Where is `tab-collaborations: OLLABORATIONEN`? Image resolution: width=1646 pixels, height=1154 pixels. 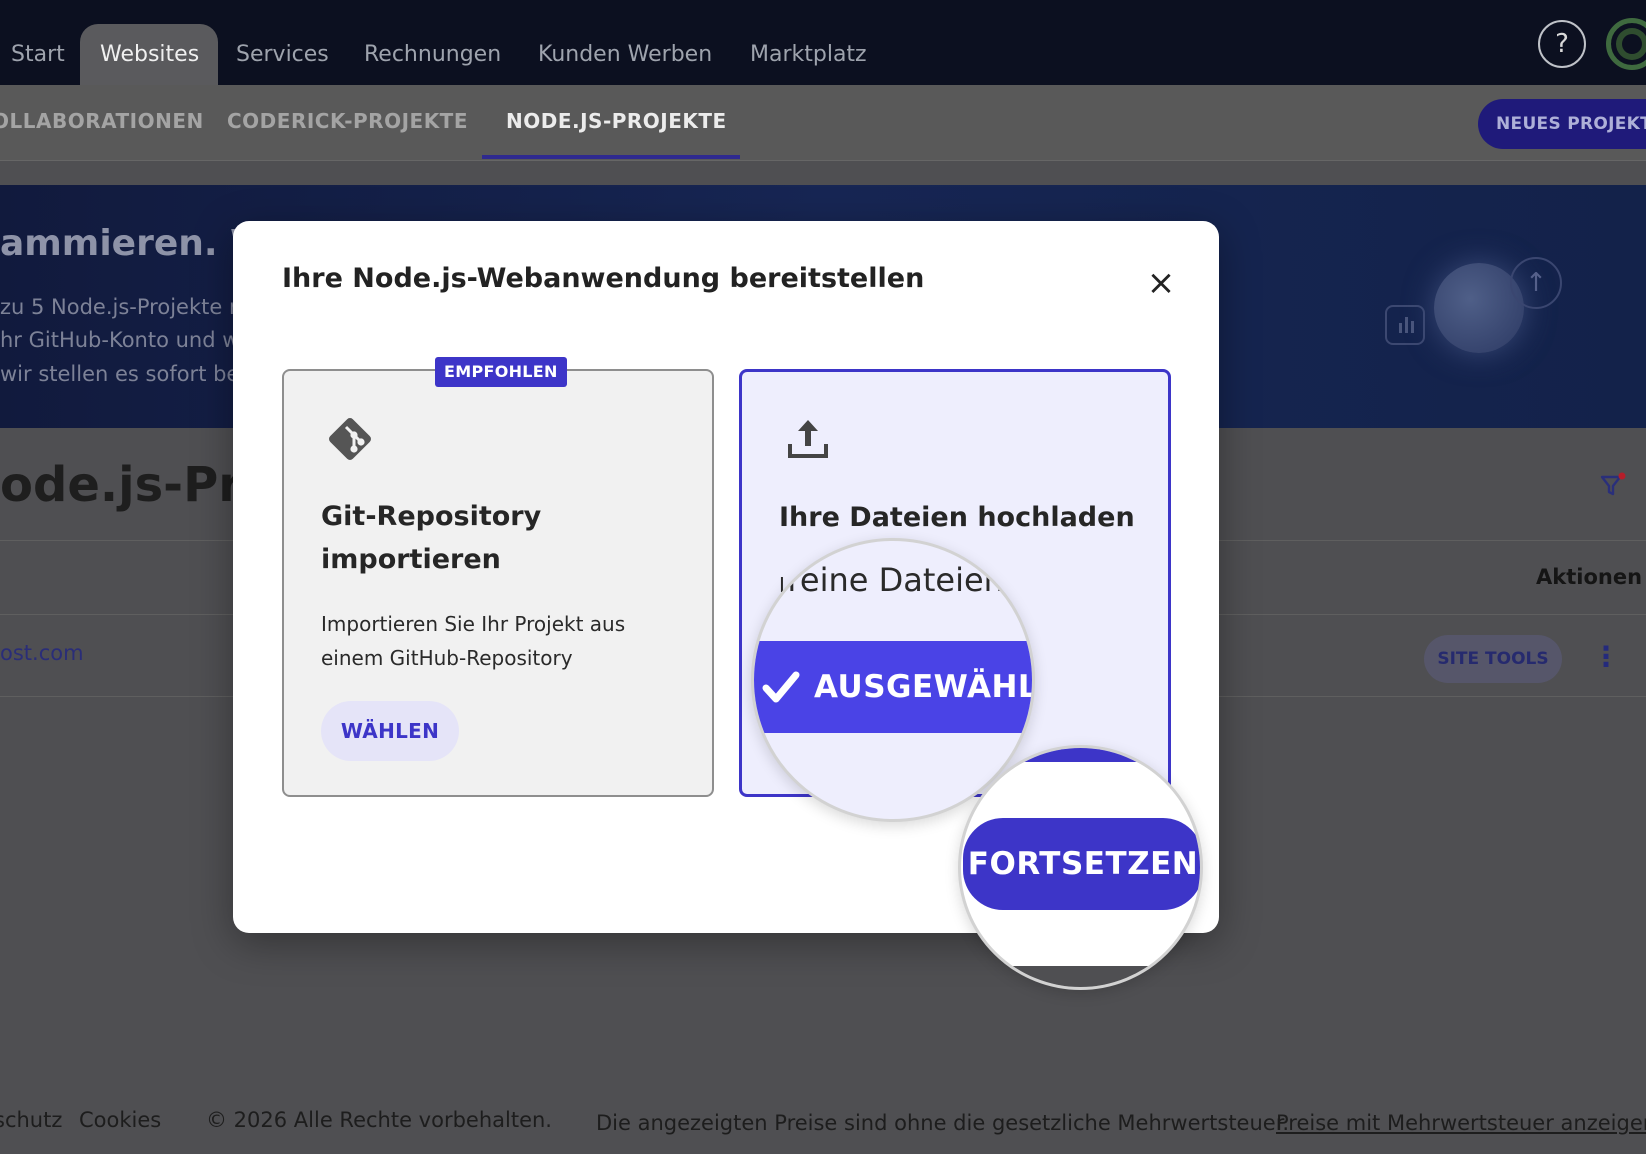
tab-collaborations: OLLABORATIONEN is located at coordinates (102, 121).